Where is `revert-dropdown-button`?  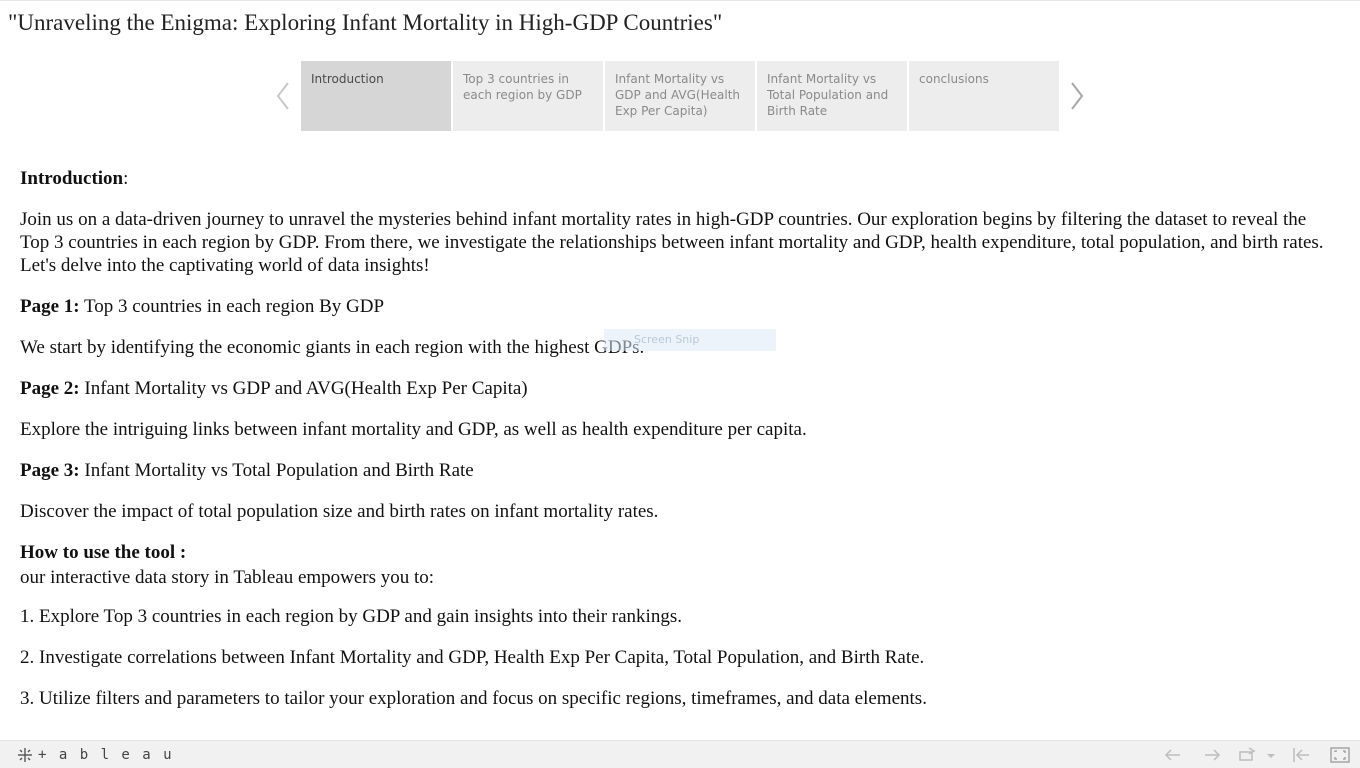
revert-dropdown-button is located at coordinates (1271, 755).